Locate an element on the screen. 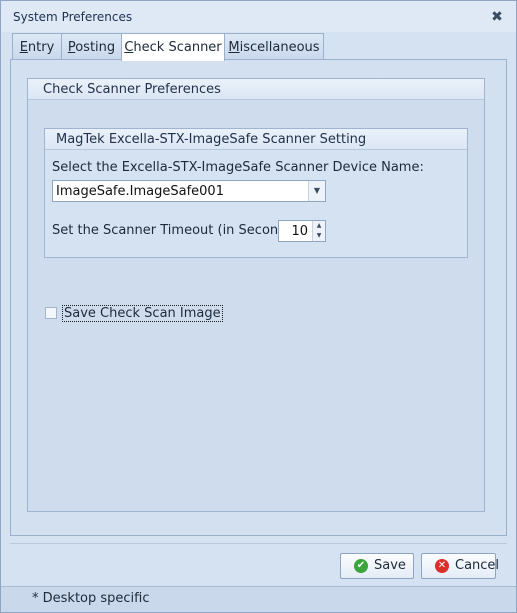 The height and width of the screenshot is (613, 517). save-check-scan-image-checkbox is located at coordinates (51, 313).